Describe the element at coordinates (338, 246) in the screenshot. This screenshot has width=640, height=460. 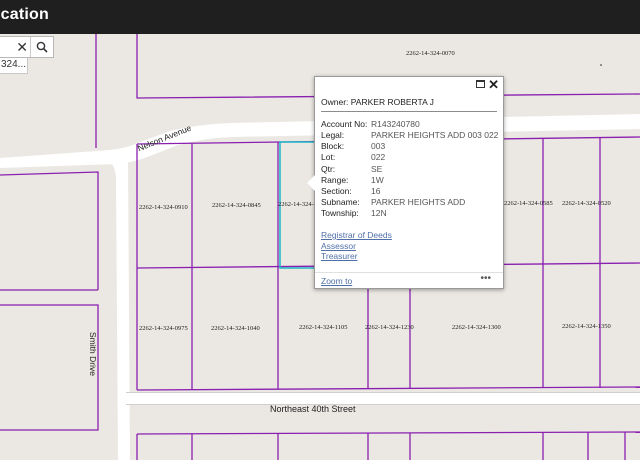
I see `link-assessor: Assessor` at that location.